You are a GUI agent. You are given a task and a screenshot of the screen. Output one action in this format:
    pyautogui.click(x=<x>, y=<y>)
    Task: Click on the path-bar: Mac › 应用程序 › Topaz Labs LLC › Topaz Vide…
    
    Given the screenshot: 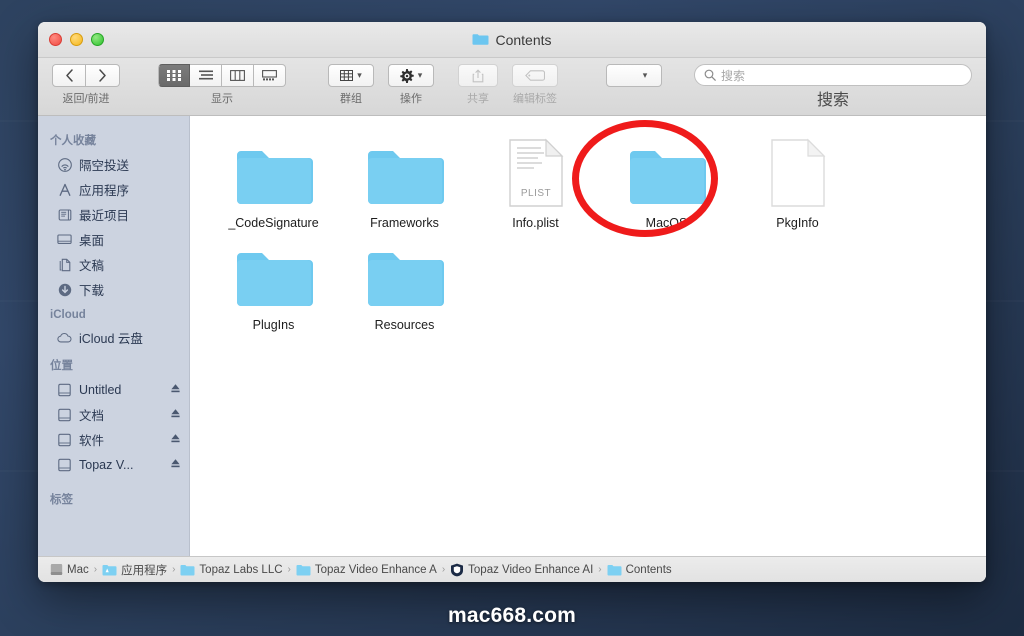 What is the action you would take?
    pyautogui.click(x=512, y=569)
    